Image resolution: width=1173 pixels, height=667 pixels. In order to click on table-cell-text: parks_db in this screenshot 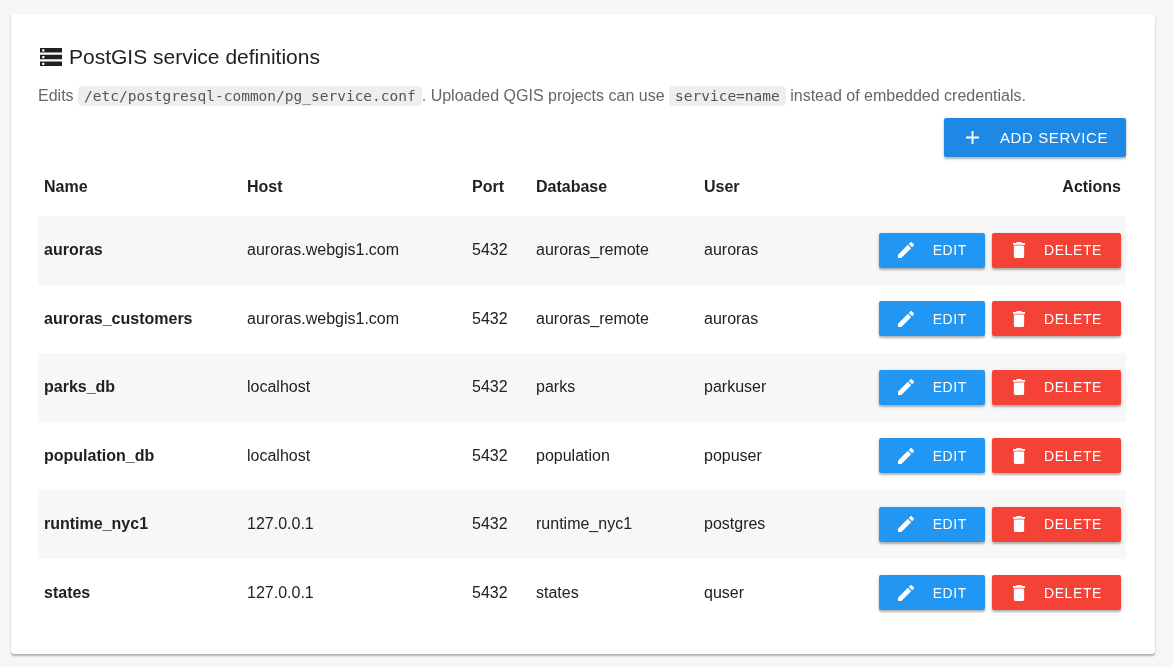, I will do `click(80, 387)`.